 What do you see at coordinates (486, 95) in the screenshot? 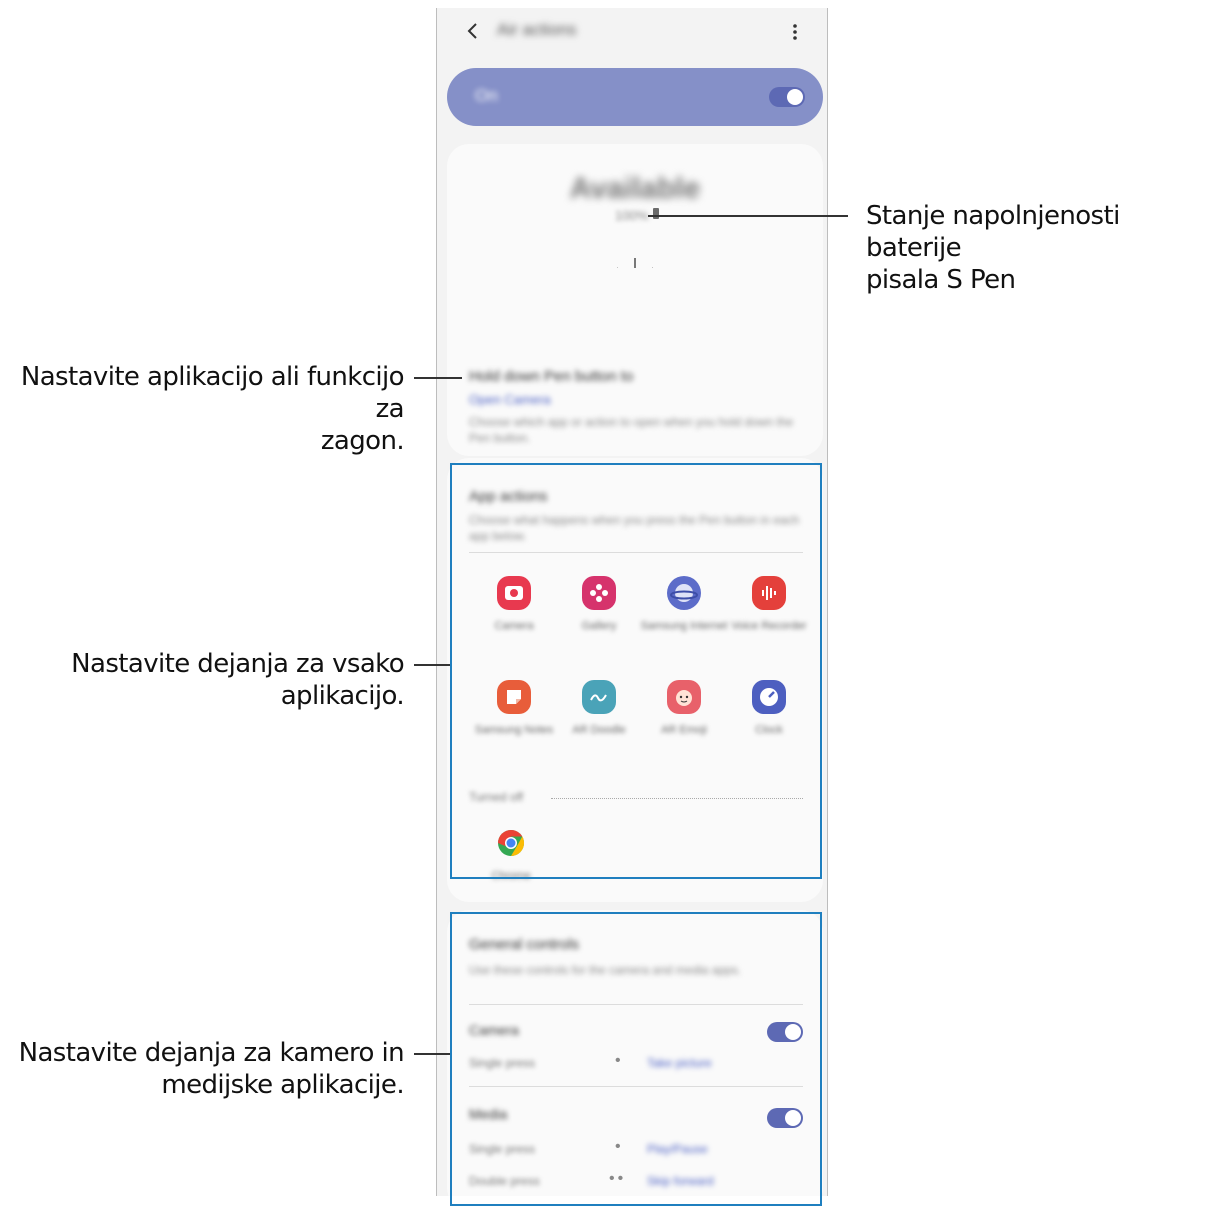
I see `master-switch-label: On` at bounding box center [486, 95].